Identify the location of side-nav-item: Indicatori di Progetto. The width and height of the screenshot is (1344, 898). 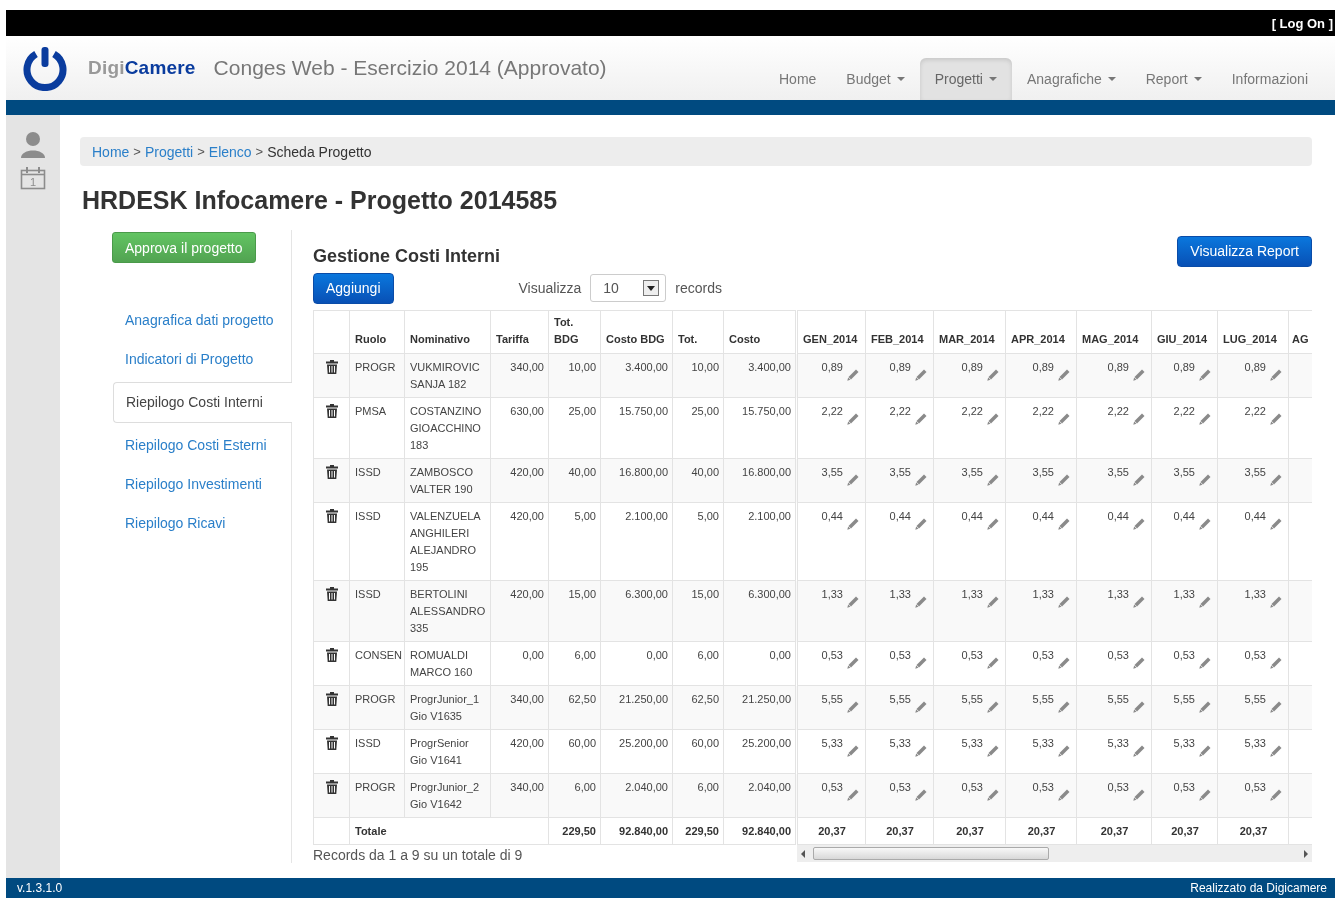
(202, 359).